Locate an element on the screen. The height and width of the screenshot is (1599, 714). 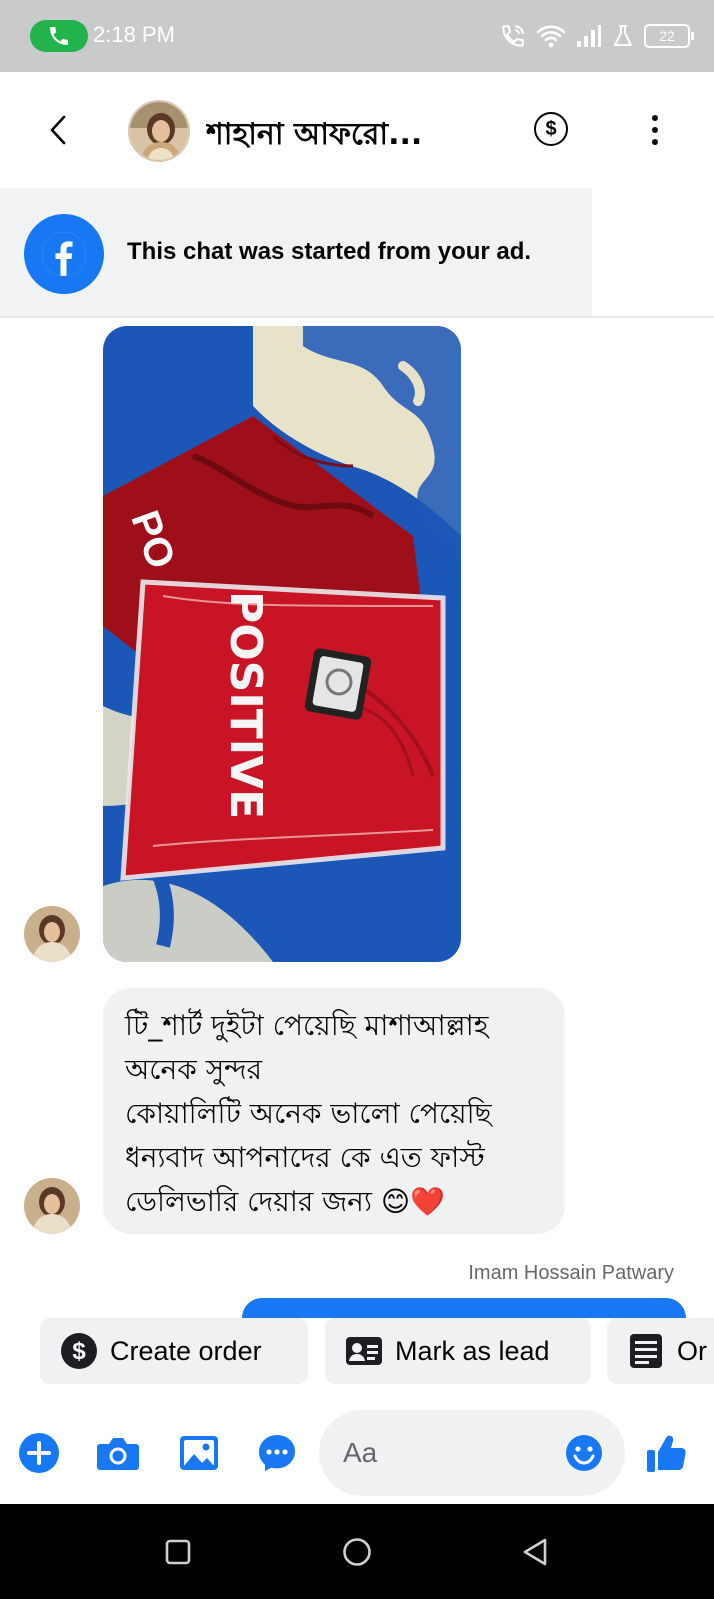
system-nav-bar is located at coordinates (357, 1551).